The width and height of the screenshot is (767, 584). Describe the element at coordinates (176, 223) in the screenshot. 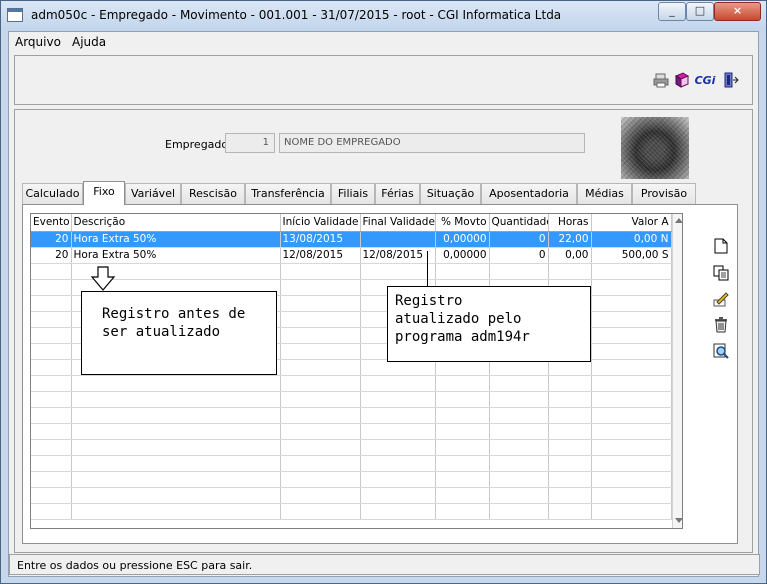

I see `col-descricao: Descrição` at that location.